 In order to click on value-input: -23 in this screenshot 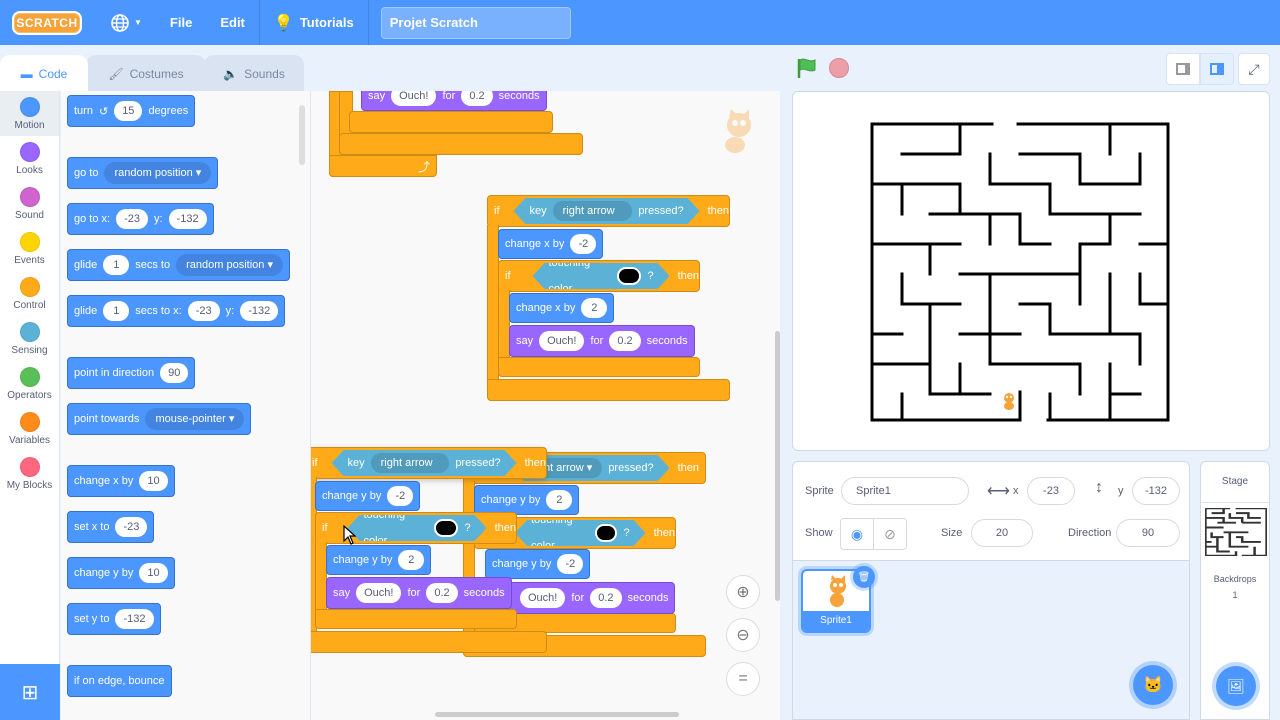, I will do `click(131, 527)`.